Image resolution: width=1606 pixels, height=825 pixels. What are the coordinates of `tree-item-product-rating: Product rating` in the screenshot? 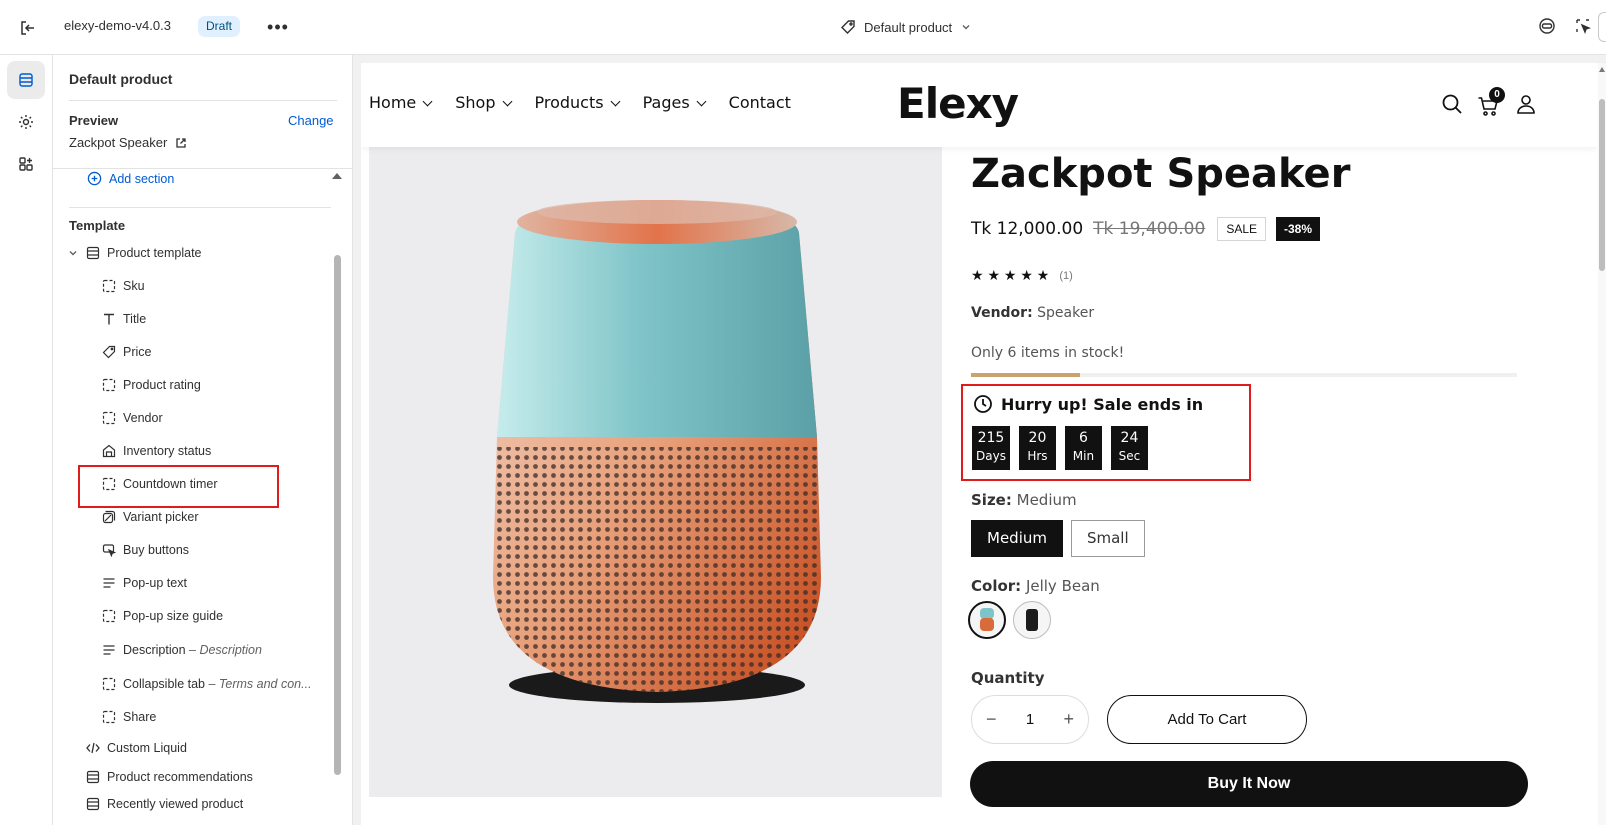 It's located at (151, 385).